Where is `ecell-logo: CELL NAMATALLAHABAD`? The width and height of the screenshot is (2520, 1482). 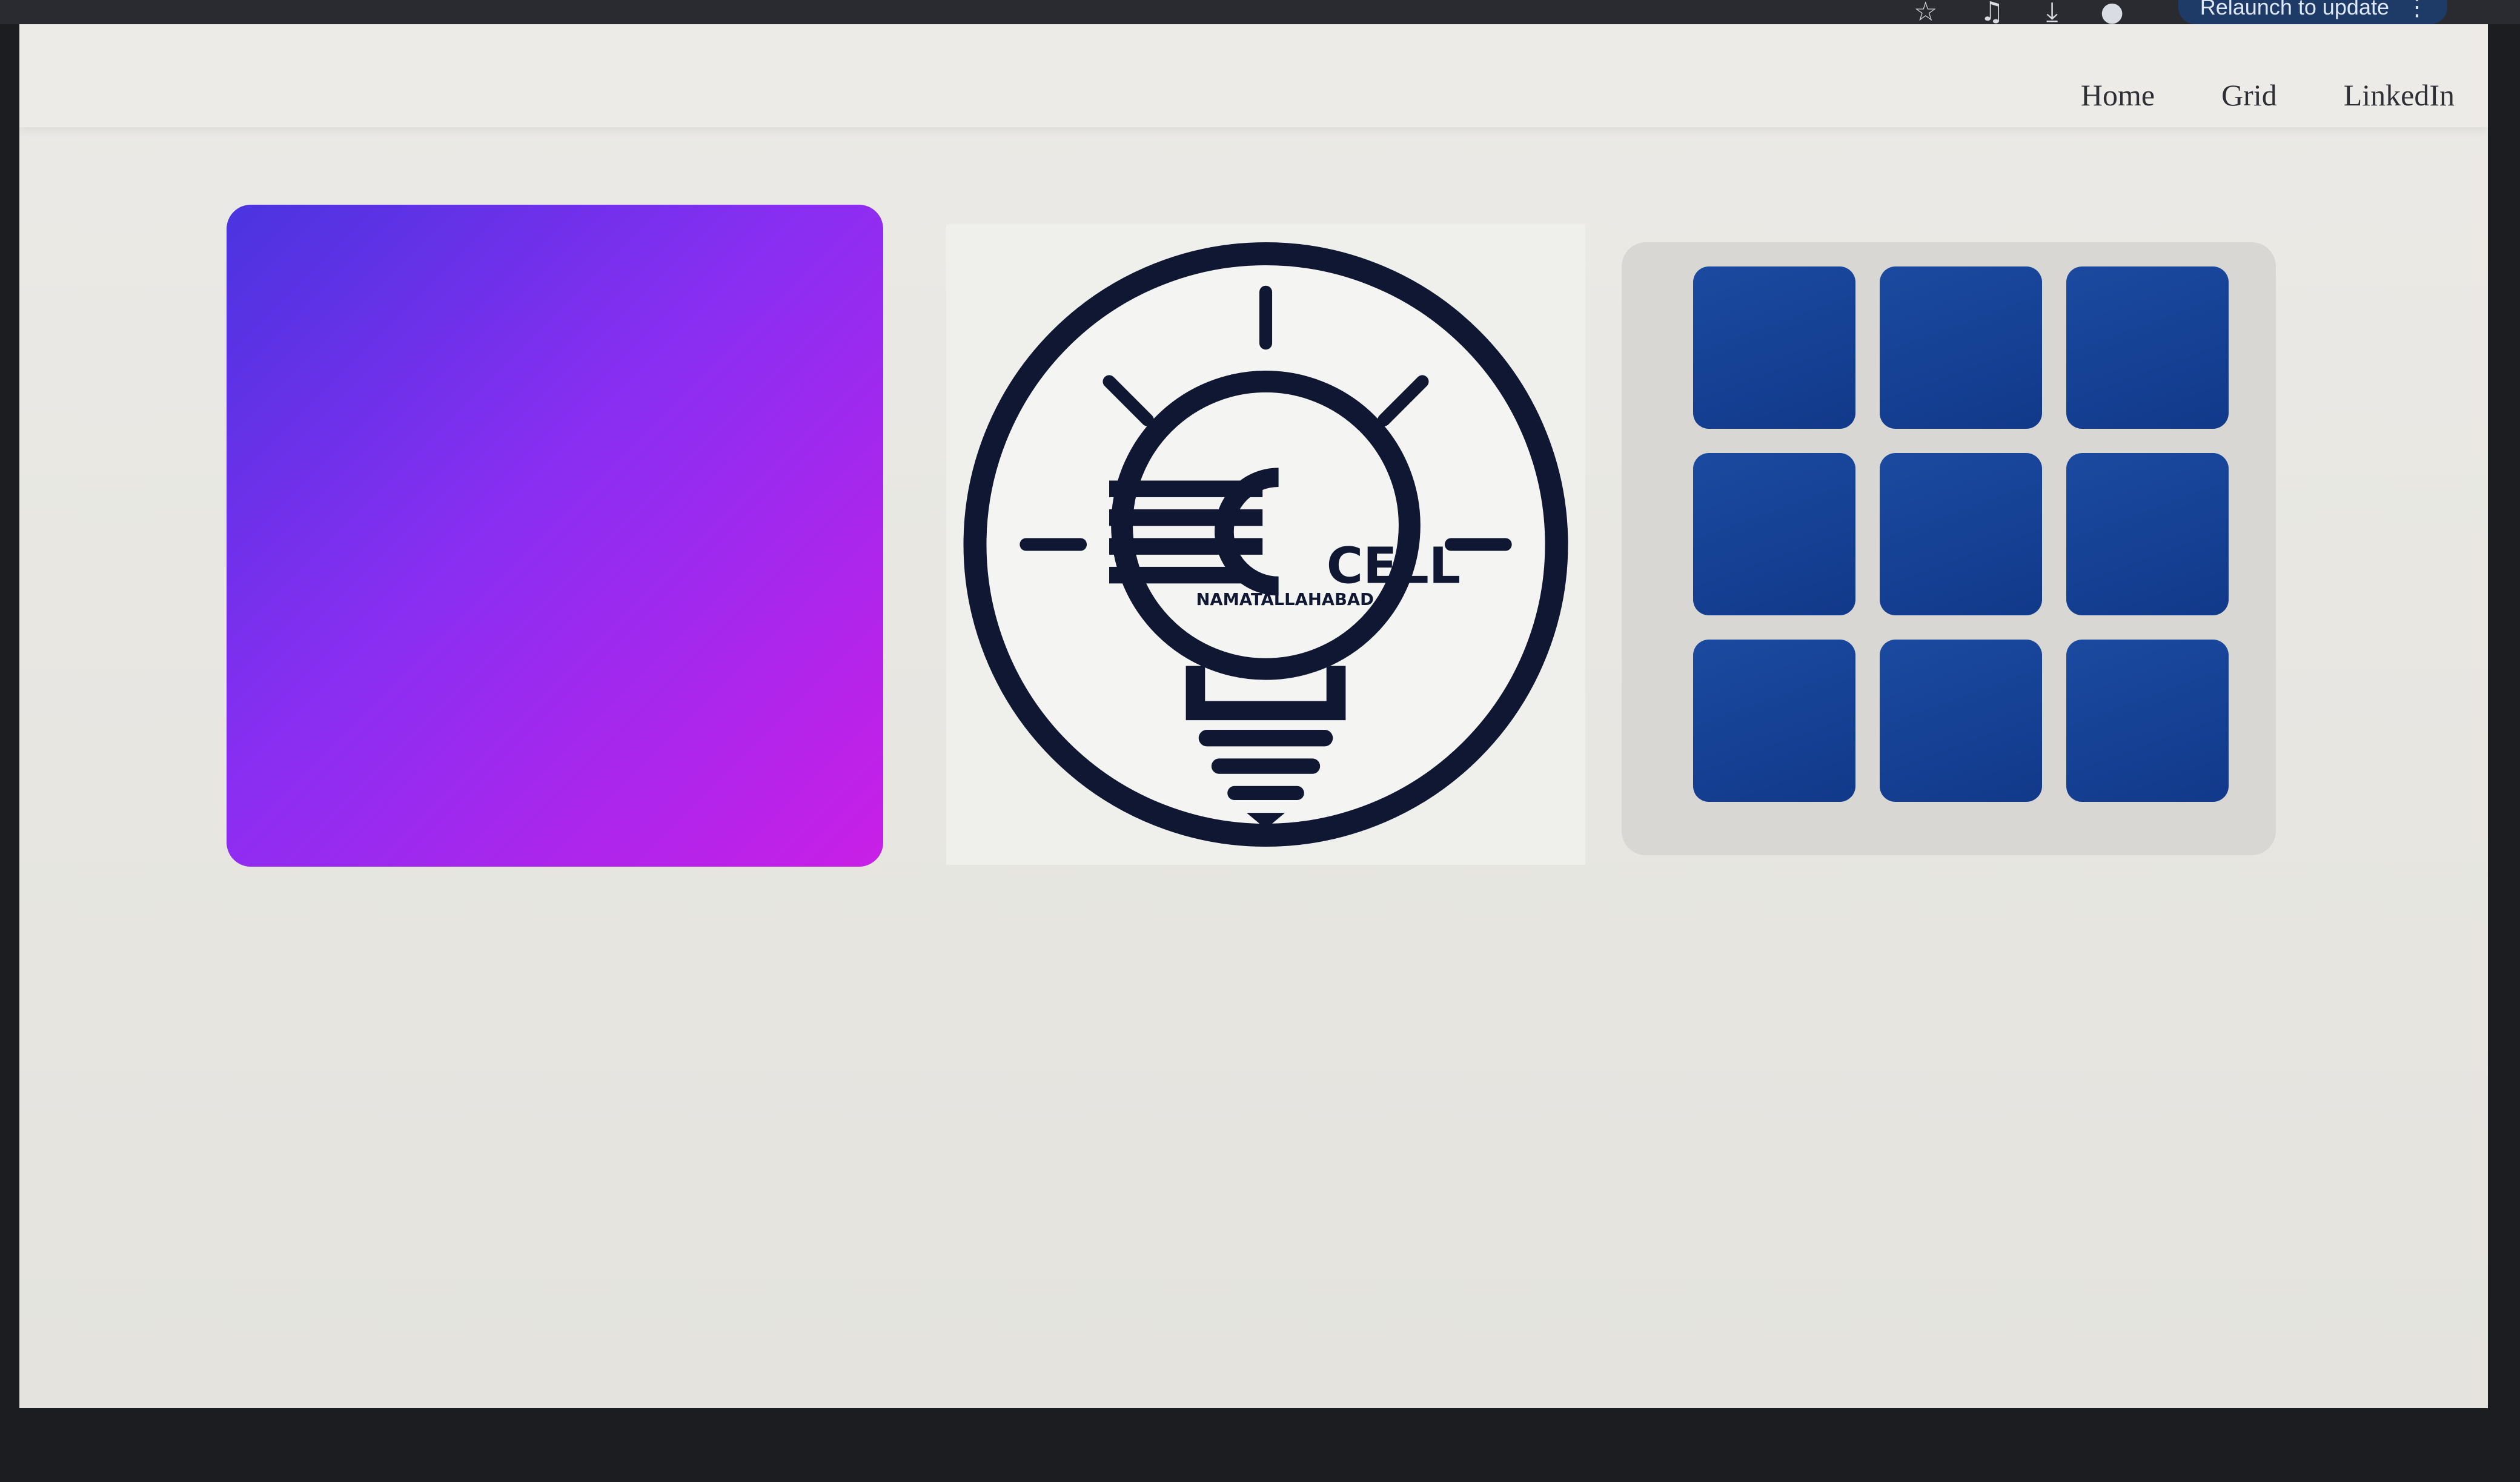
ecell-logo: CELL NAMATALLAHABAD is located at coordinates (1265, 544).